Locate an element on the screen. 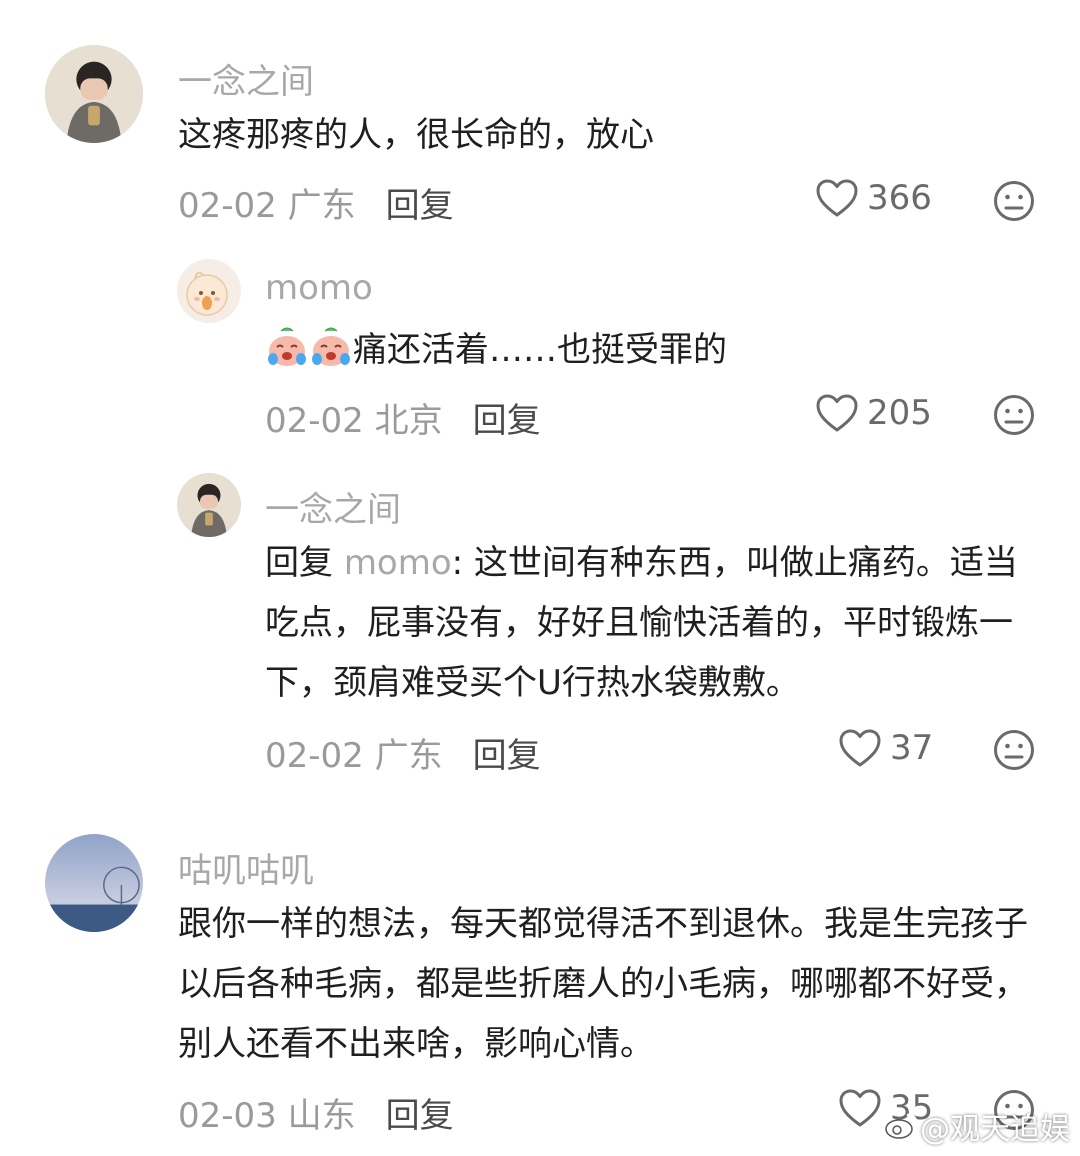 This screenshot has height=1156, width=1080. weibo-logo-icon is located at coordinates (901, 1126).